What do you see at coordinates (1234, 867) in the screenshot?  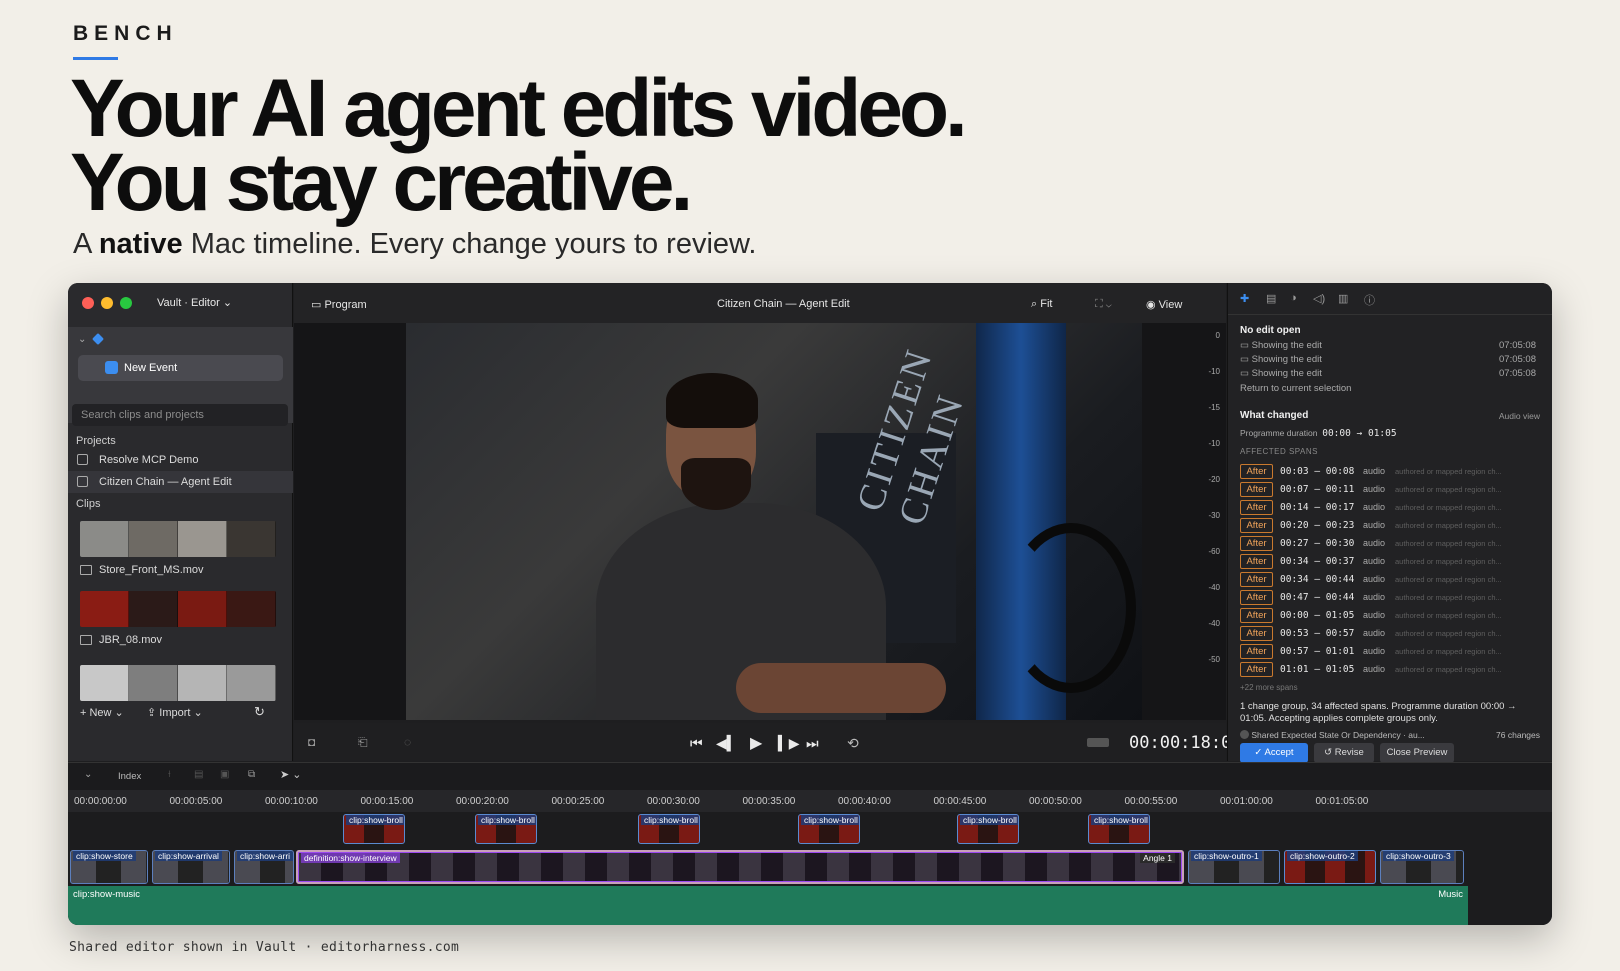 I see `outro-clip: clip:show-outro-1` at bounding box center [1234, 867].